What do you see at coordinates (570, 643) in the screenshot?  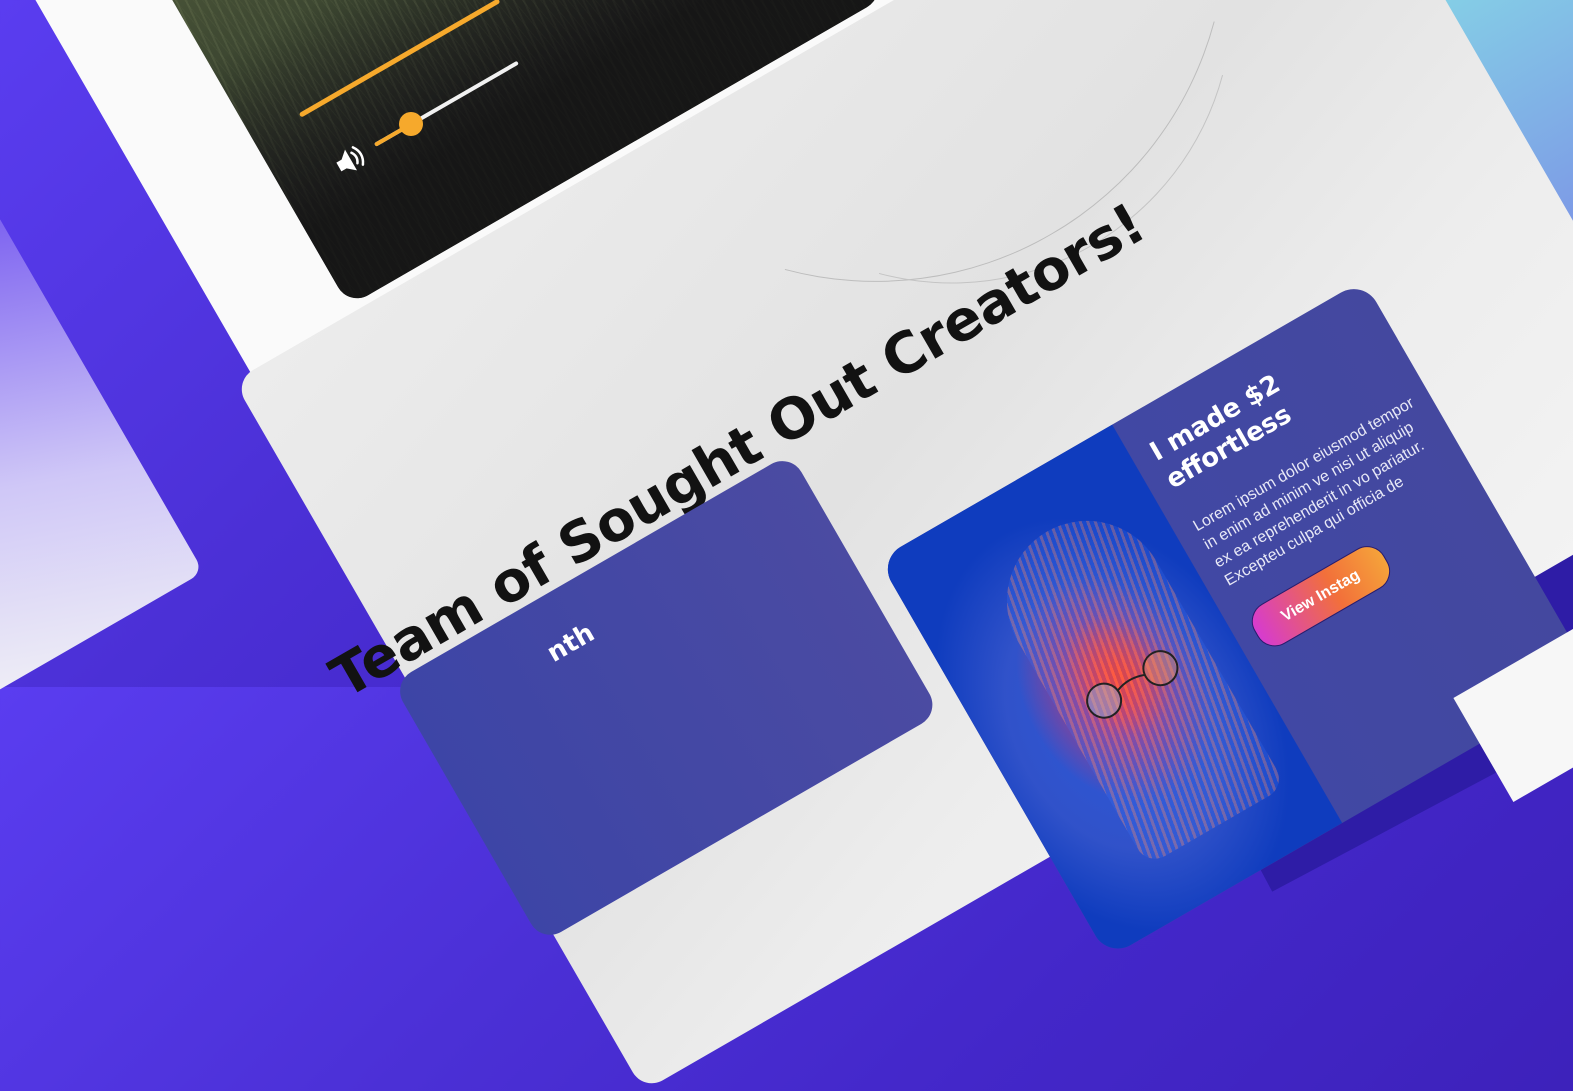 I see `creator-card-title: nth` at bounding box center [570, 643].